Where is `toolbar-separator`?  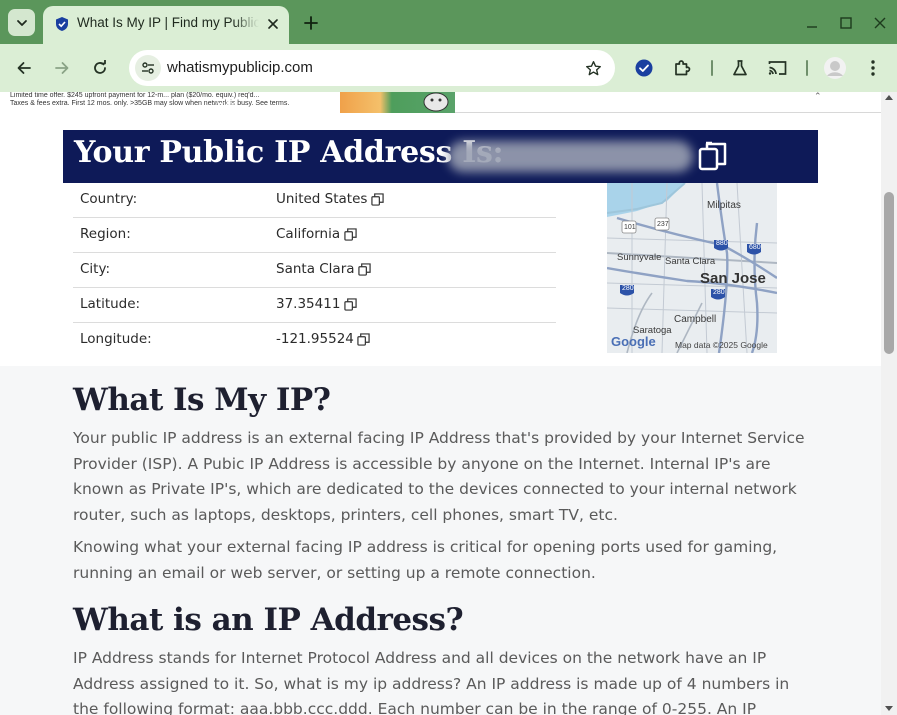 toolbar-separator is located at coordinates (807, 68).